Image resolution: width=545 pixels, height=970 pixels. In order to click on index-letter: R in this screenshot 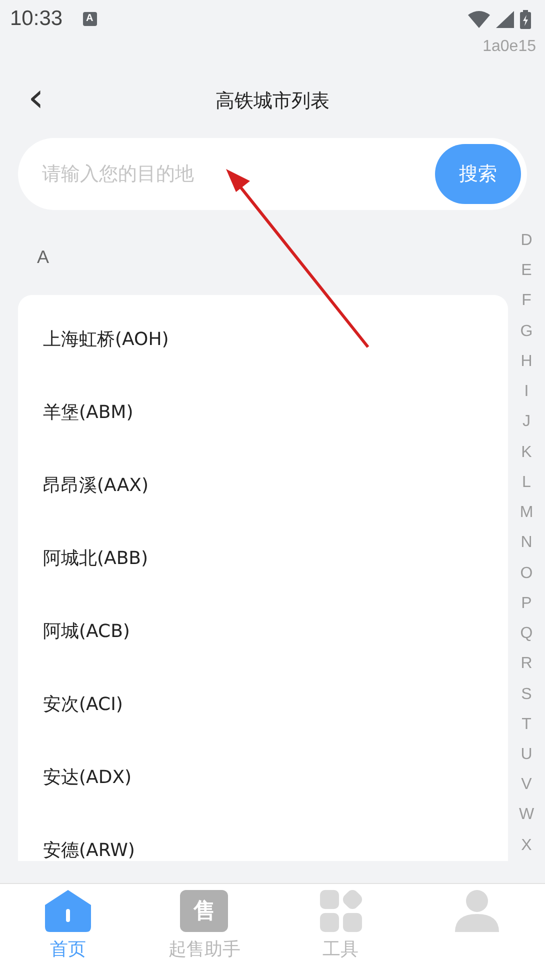, I will do `click(526, 664)`.